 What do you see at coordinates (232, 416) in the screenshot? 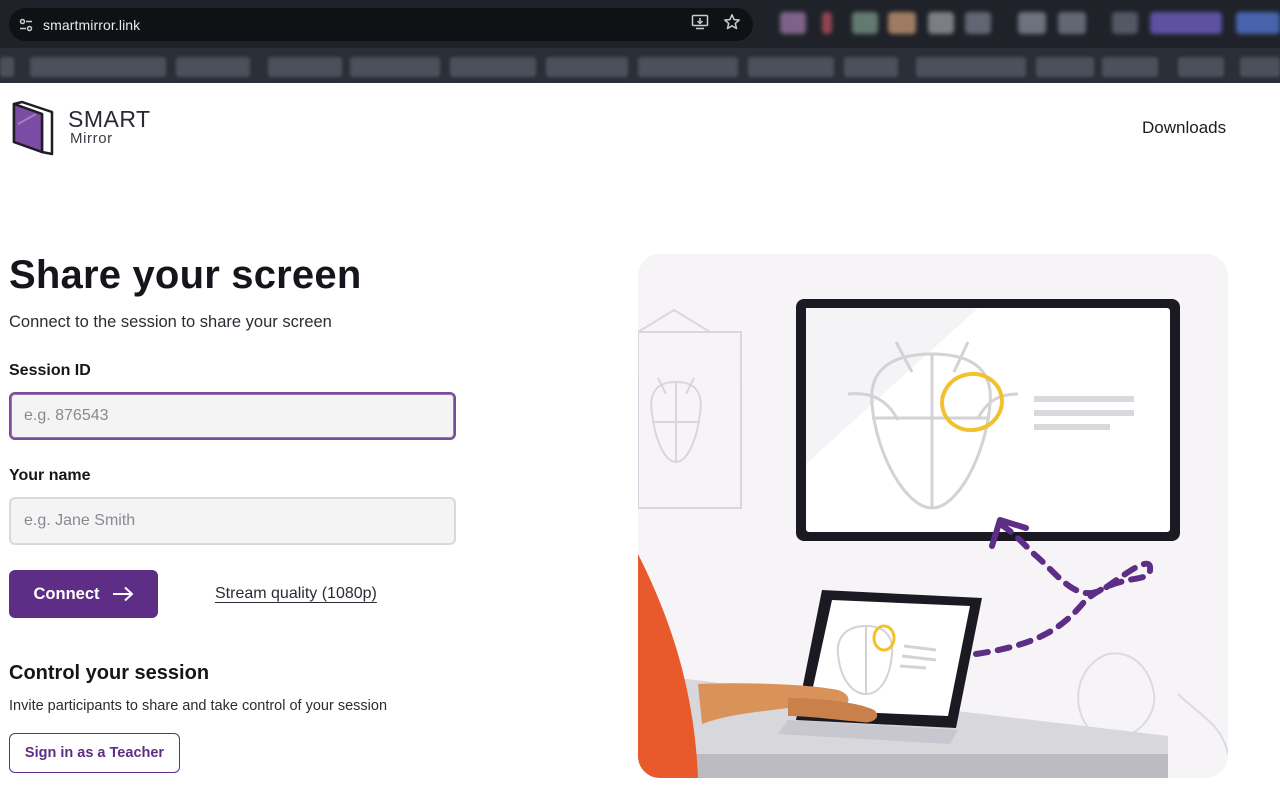
I see `session-id-input` at bounding box center [232, 416].